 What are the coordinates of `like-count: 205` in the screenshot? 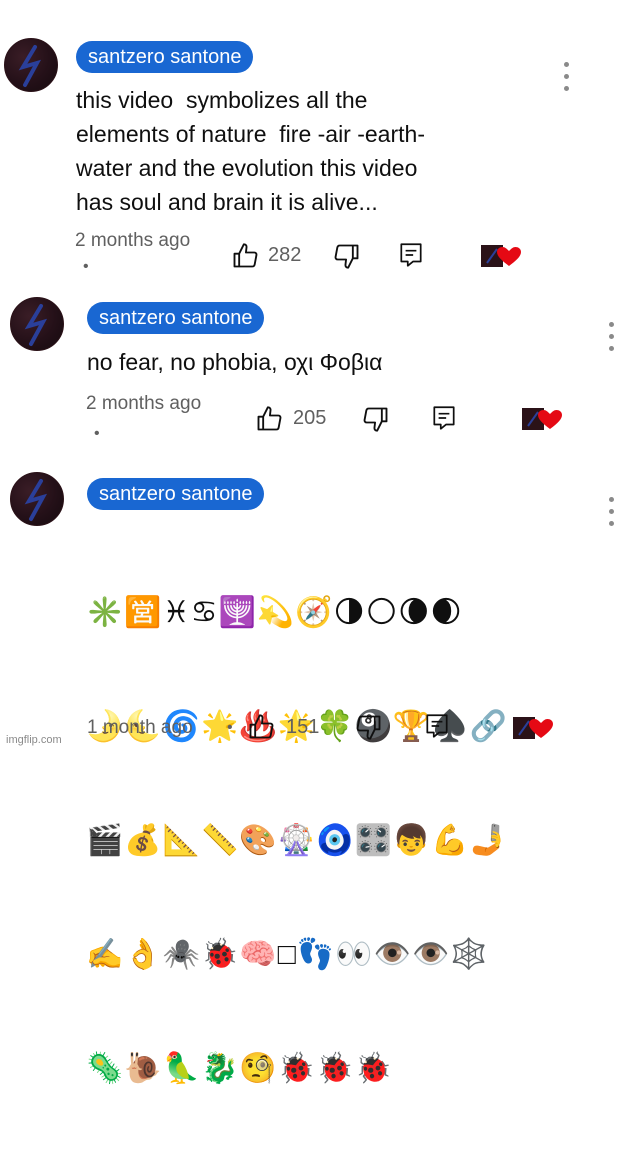 It's located at (310, 418).